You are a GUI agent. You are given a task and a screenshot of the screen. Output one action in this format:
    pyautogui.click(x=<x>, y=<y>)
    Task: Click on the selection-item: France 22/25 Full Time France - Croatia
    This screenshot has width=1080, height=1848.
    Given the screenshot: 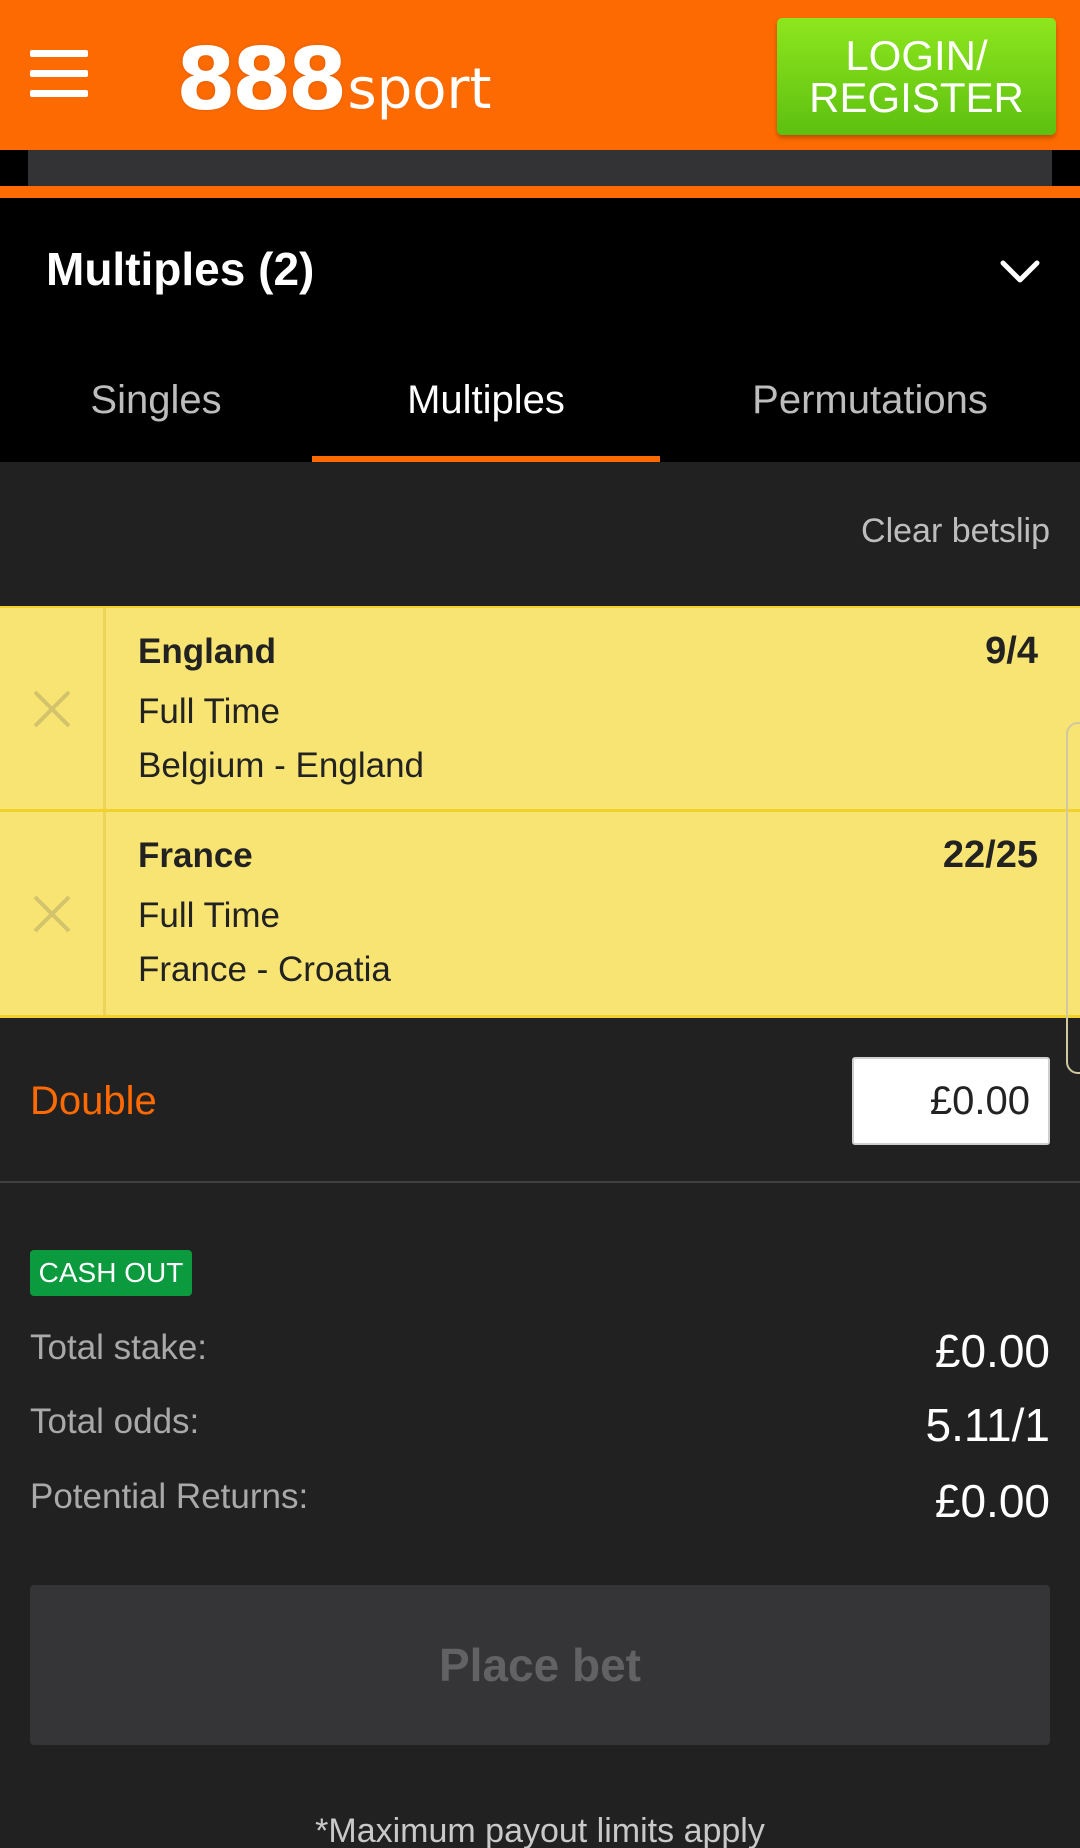 What is the action you would take?
    pyautogui.click(x=540, y=915)
    